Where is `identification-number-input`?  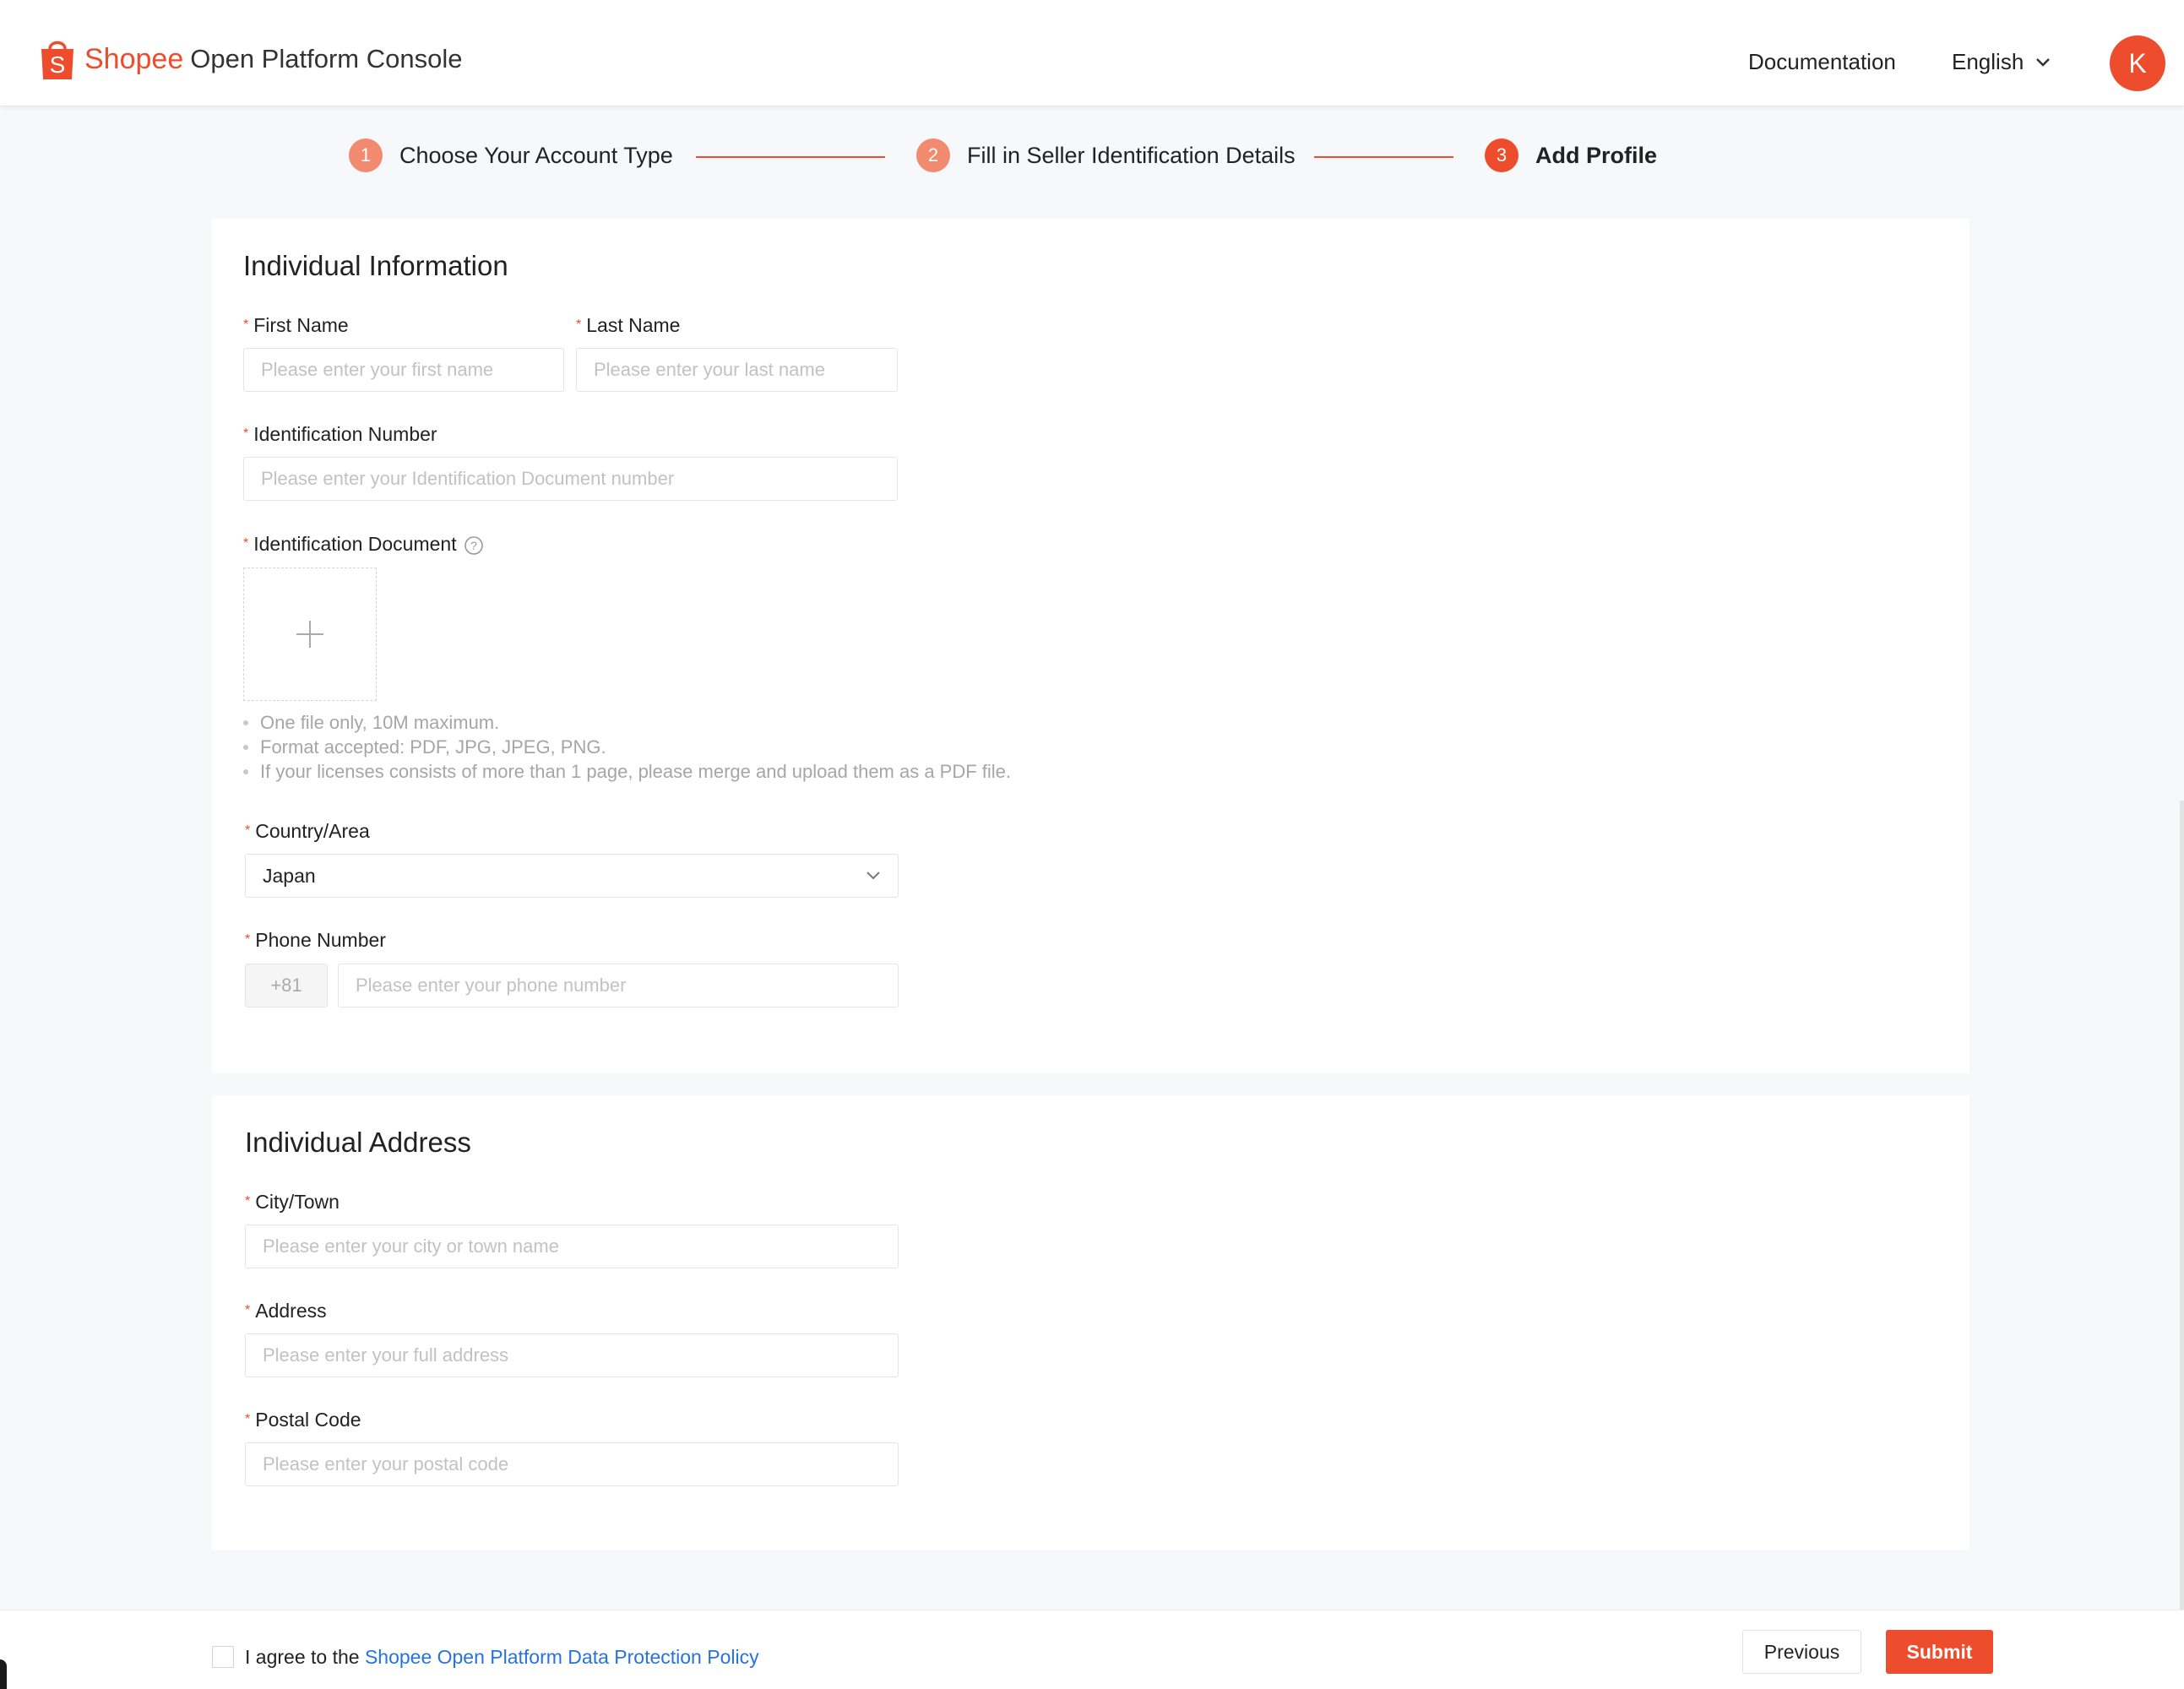
identification-number-input is located at coordinates (570, 479).